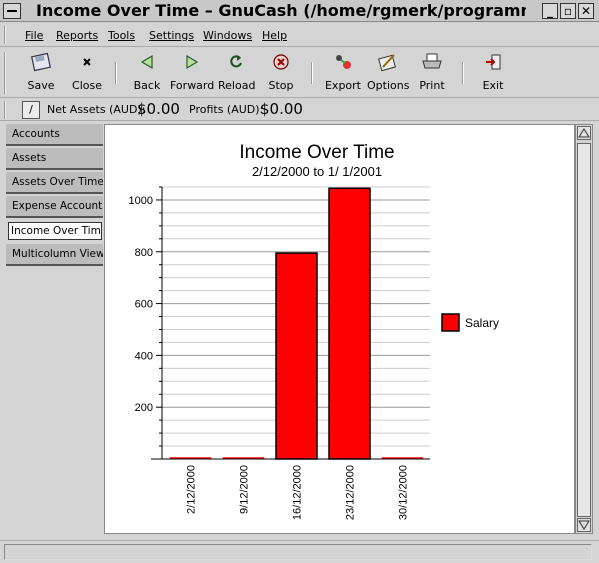 This screenshot has width=599, height=563. I want to click on export-button: Export, so click(343, 73).